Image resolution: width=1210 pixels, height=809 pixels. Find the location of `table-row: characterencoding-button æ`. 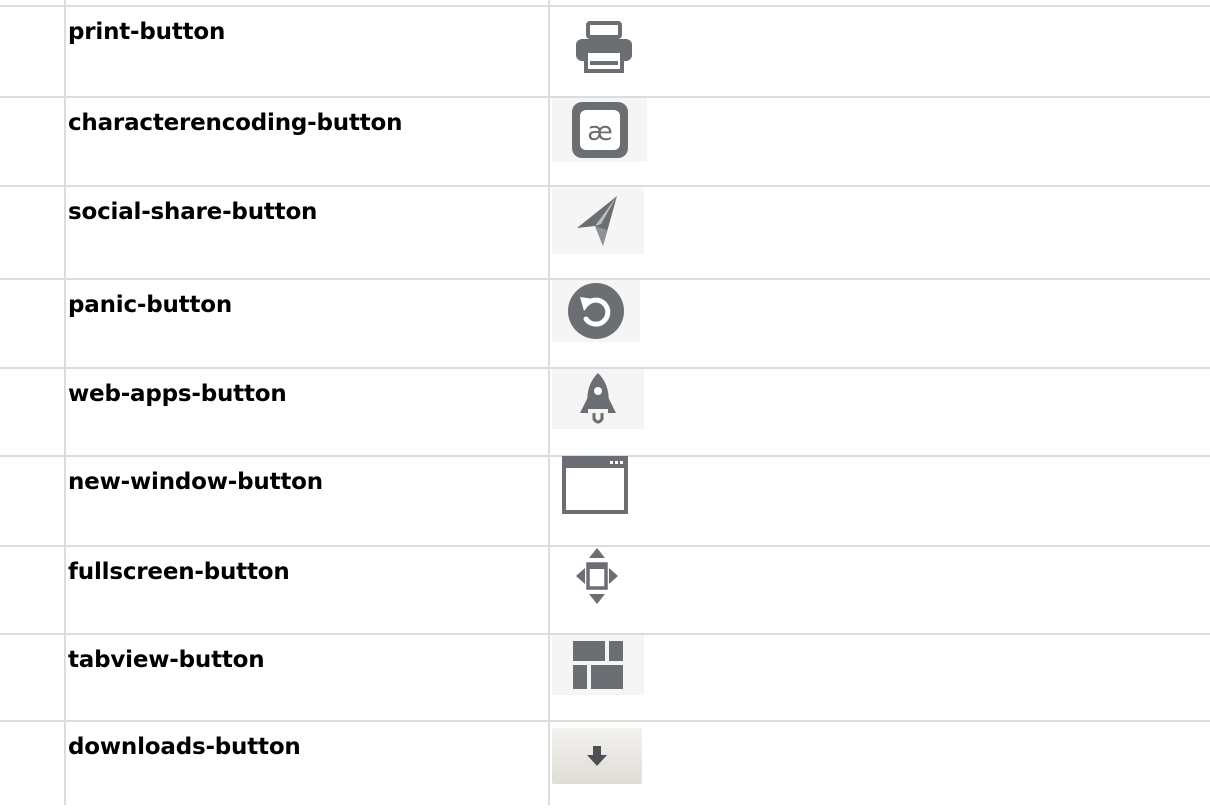

table-row: characterencoding-button æ is located at coordinates (605, 140).